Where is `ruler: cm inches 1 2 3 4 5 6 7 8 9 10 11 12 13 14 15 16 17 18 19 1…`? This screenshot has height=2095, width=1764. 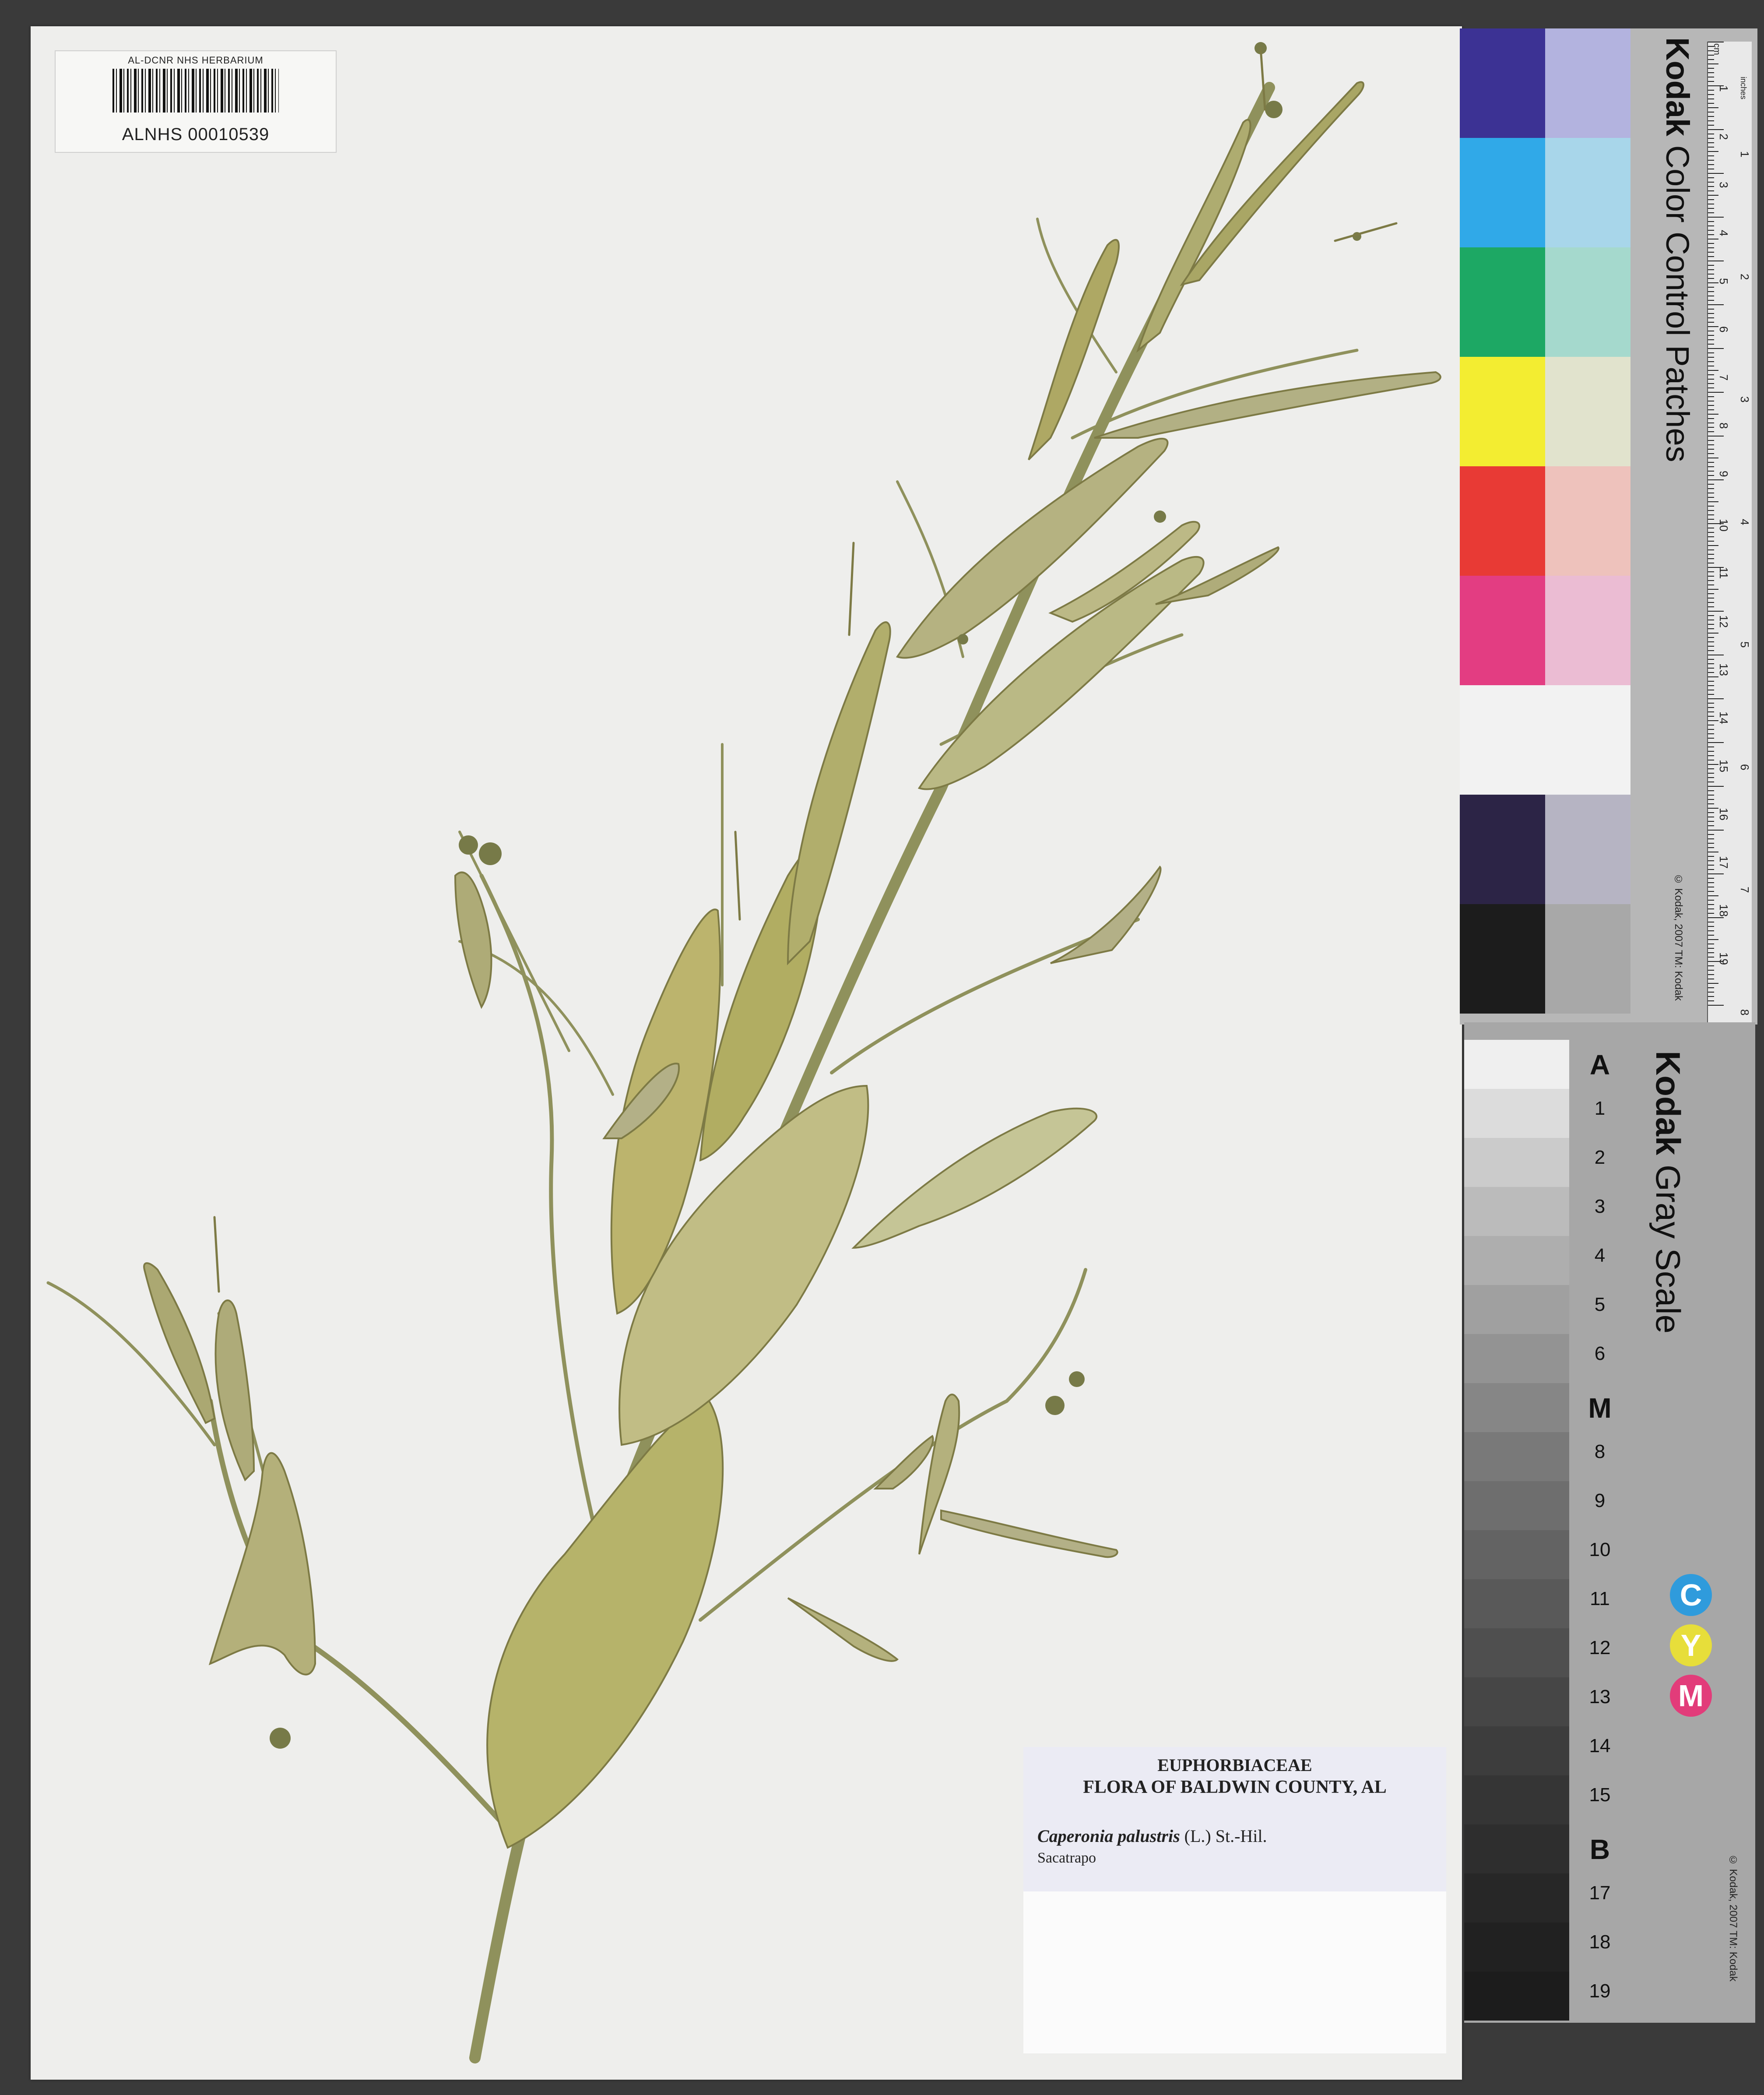
ruler: cm inches 1 2 3 4 5 6 7 8 9 10 11 12 13 14 15 16 17 18 19 1… is located at coordinates (1729, 532).